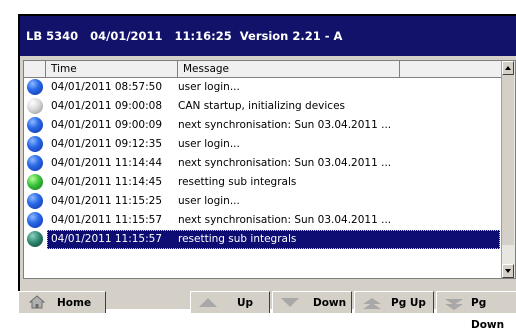  I want to click on scroll-thumb, so click(508, 160).